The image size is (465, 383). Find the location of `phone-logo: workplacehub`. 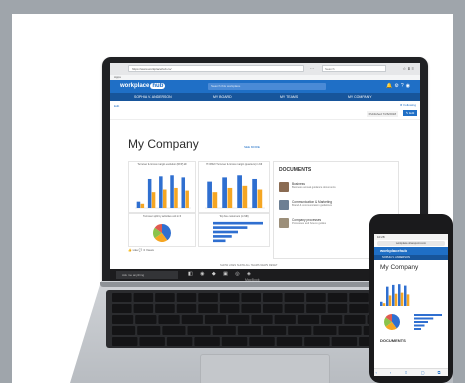

phone-logo: workplacehub is located at coordinates (393, 251).